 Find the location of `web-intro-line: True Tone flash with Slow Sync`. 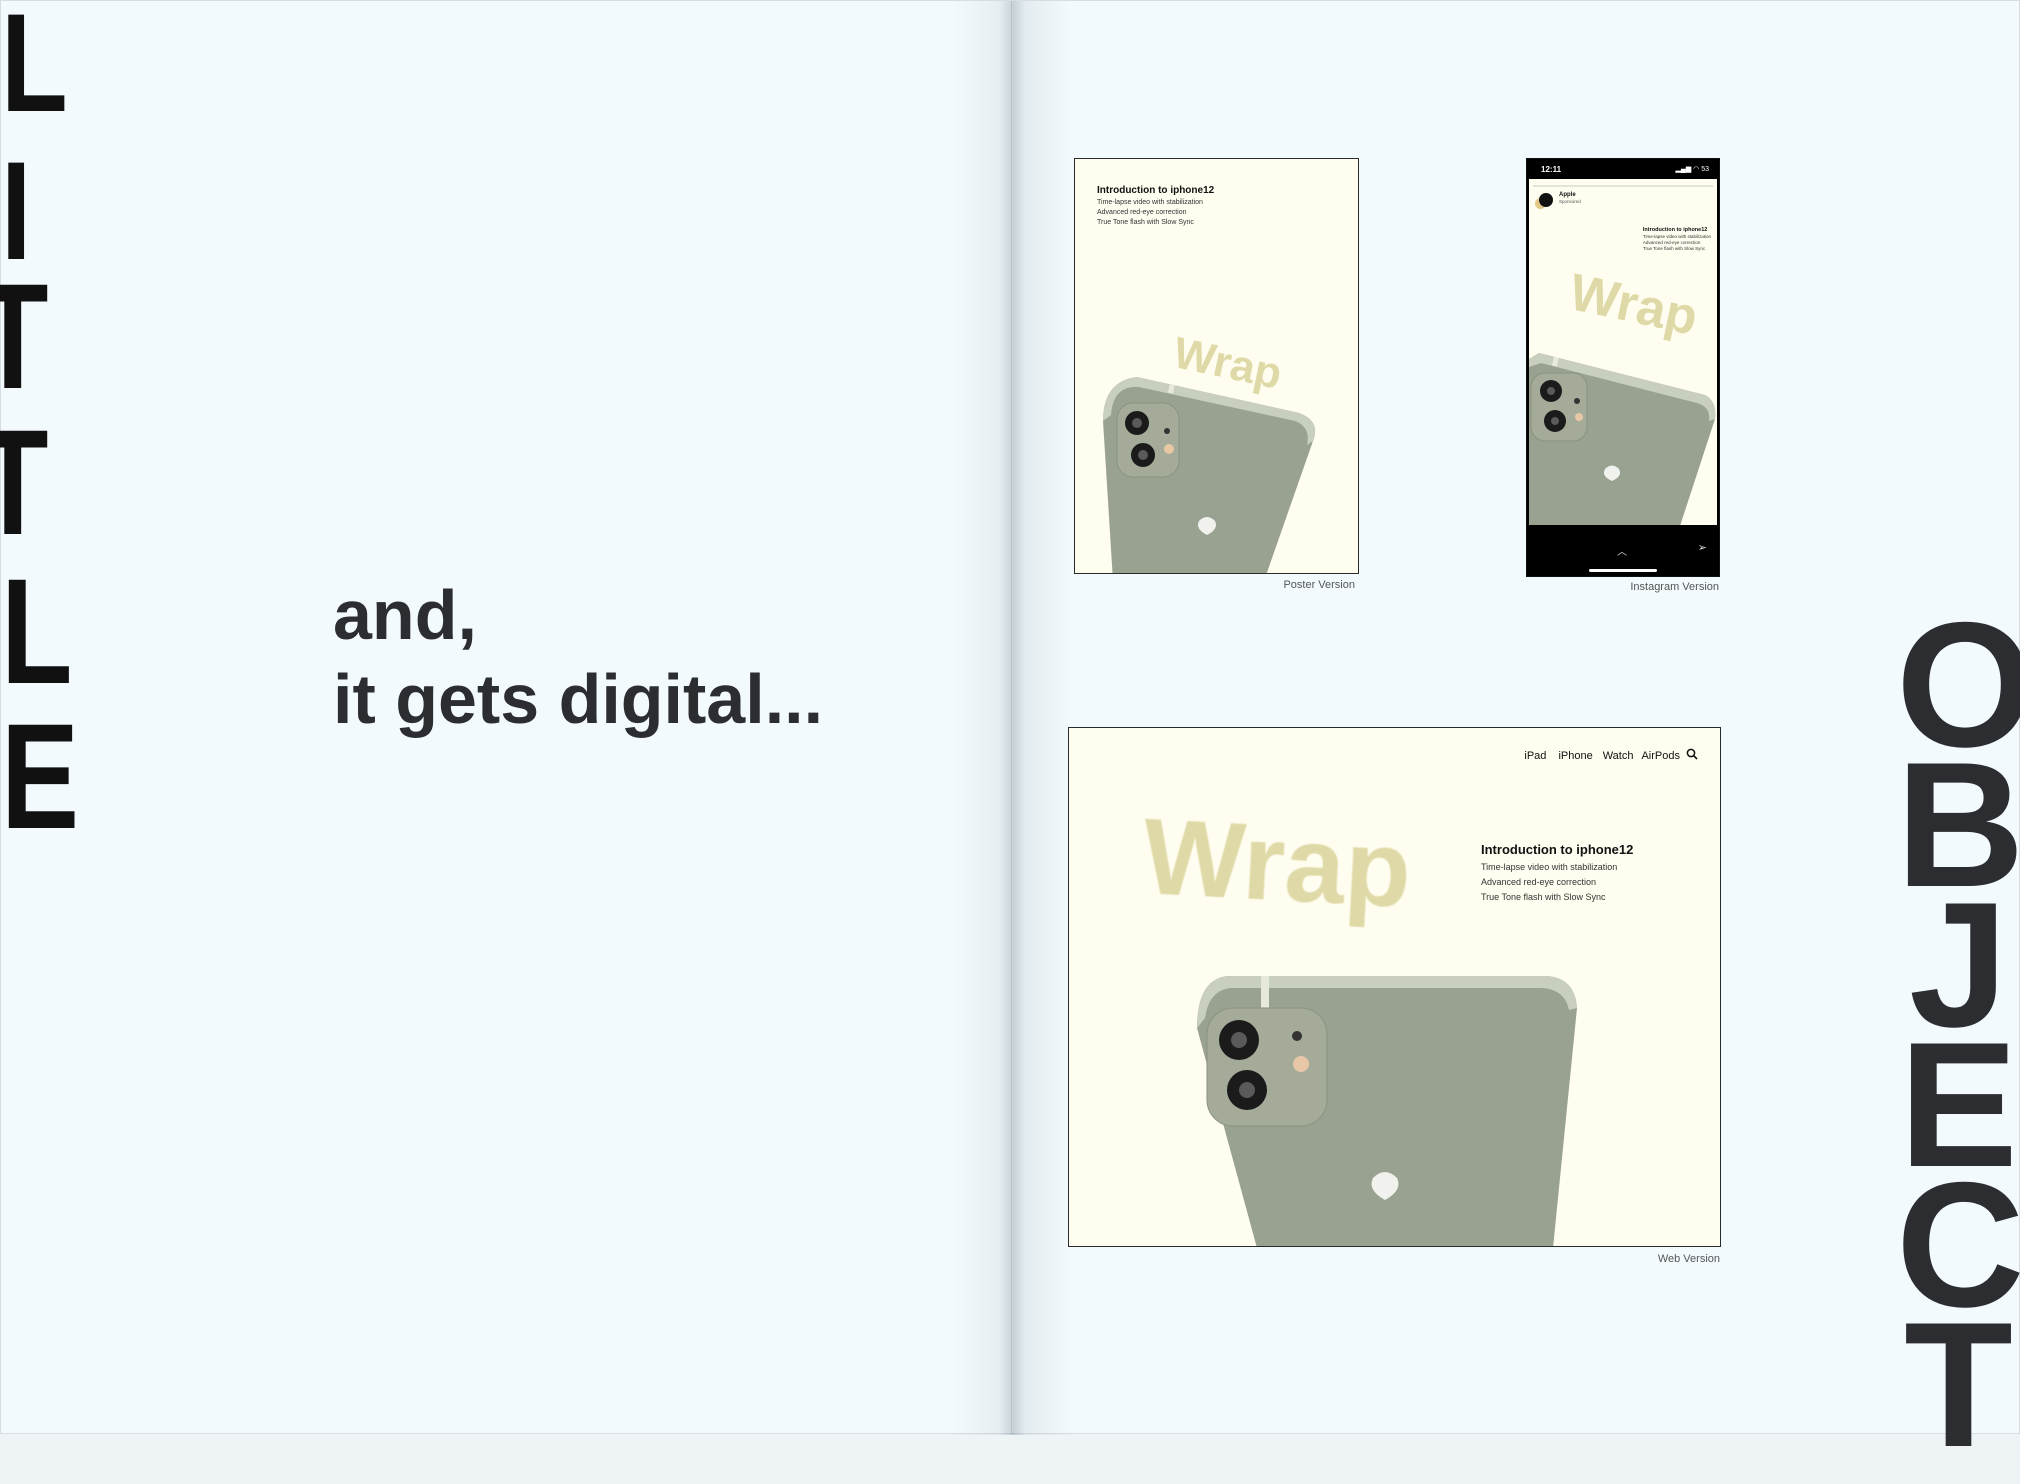

web-intro-line: True Tone flash with Slow Sync is located at coordinates (1543, 897).